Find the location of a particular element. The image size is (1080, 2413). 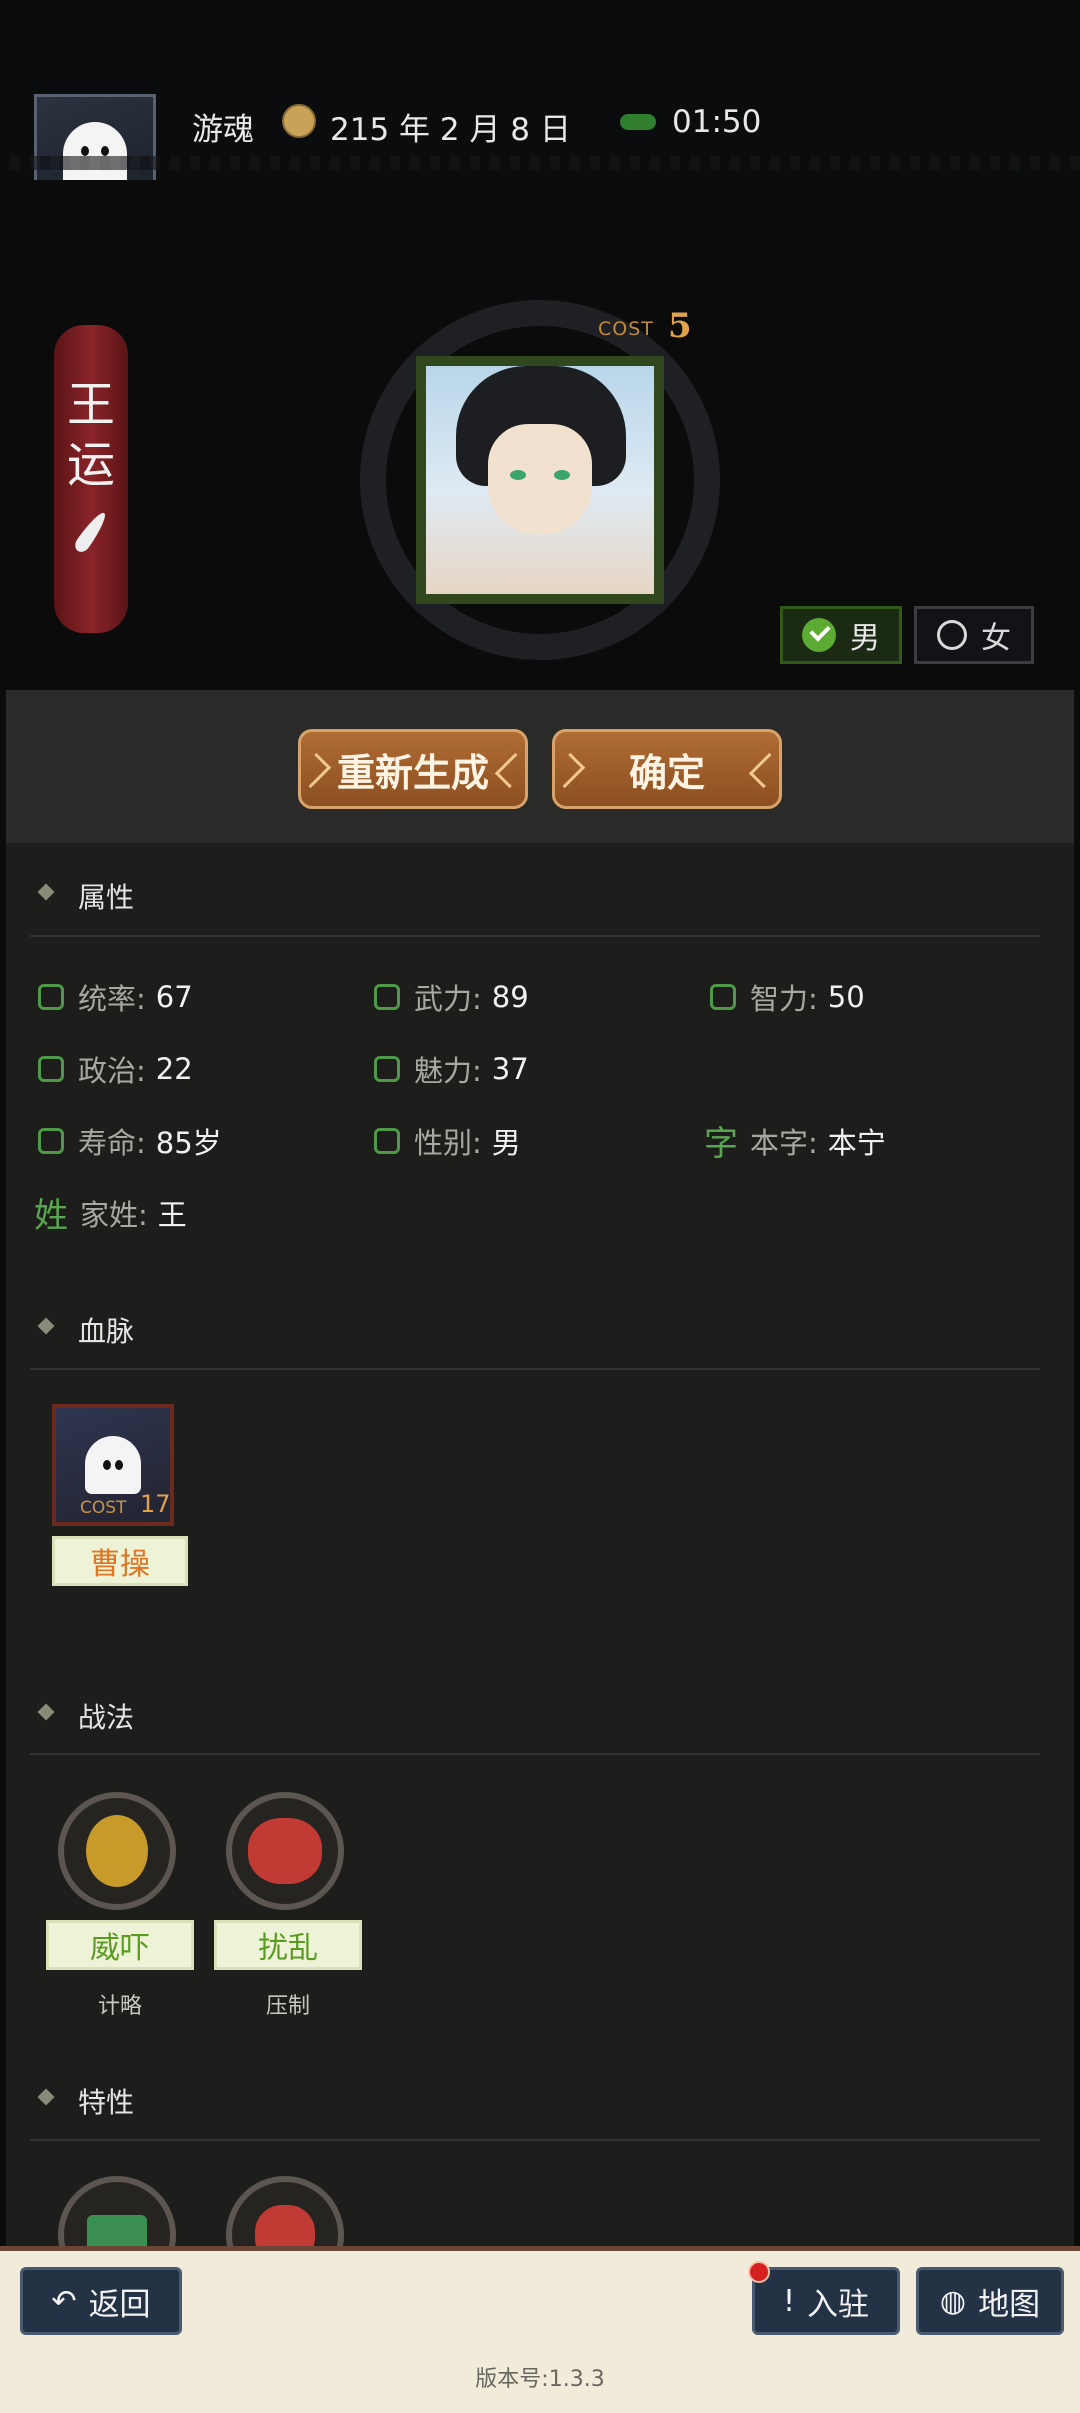

gender-female-label: 女 is located at coordinates (996, 638).